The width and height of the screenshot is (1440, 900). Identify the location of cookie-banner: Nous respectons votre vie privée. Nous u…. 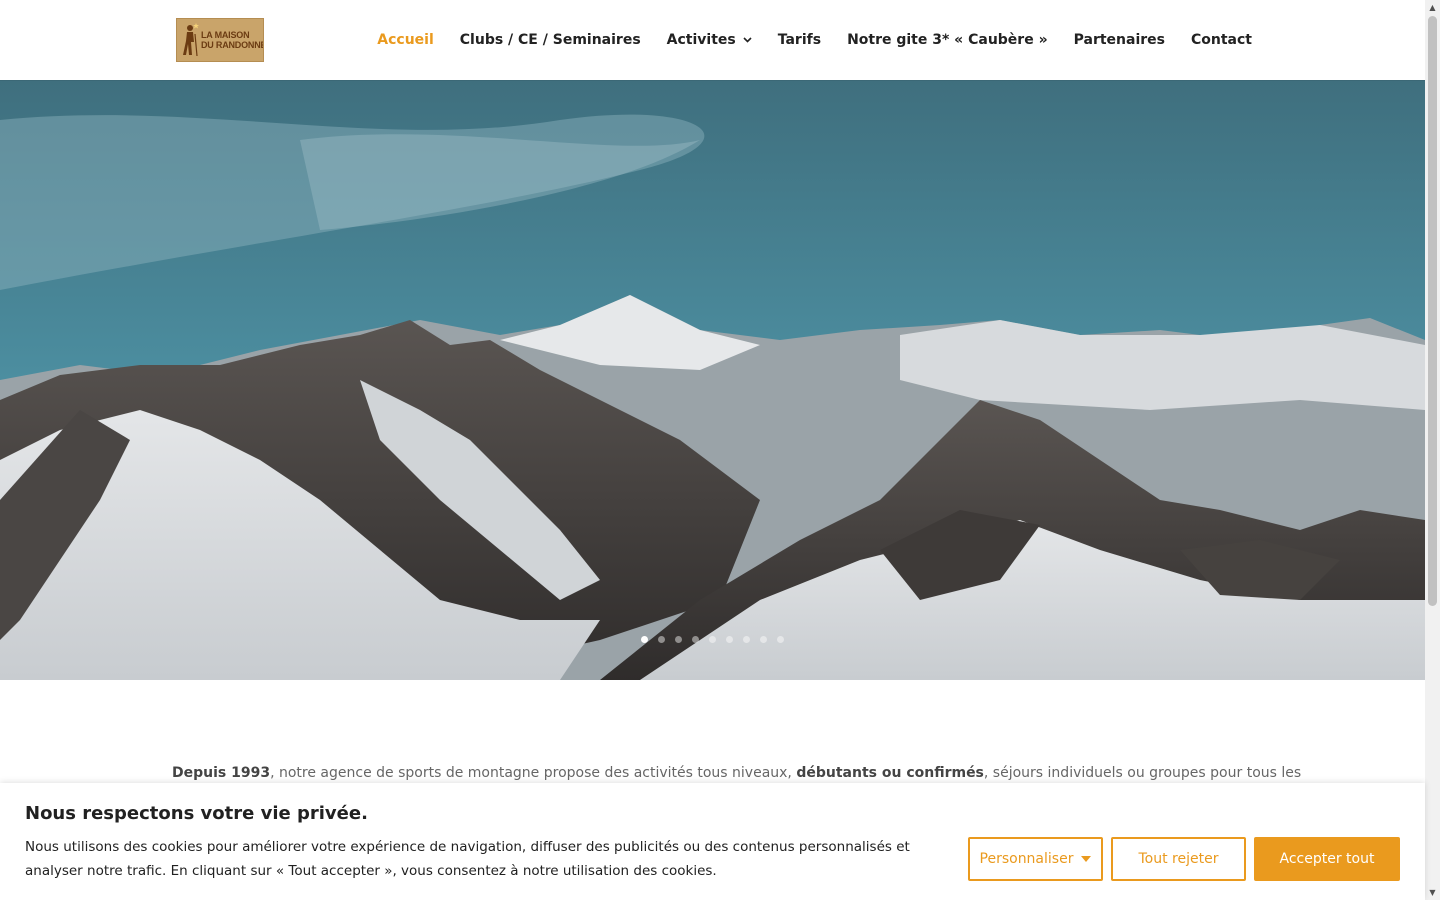
(712, 841).